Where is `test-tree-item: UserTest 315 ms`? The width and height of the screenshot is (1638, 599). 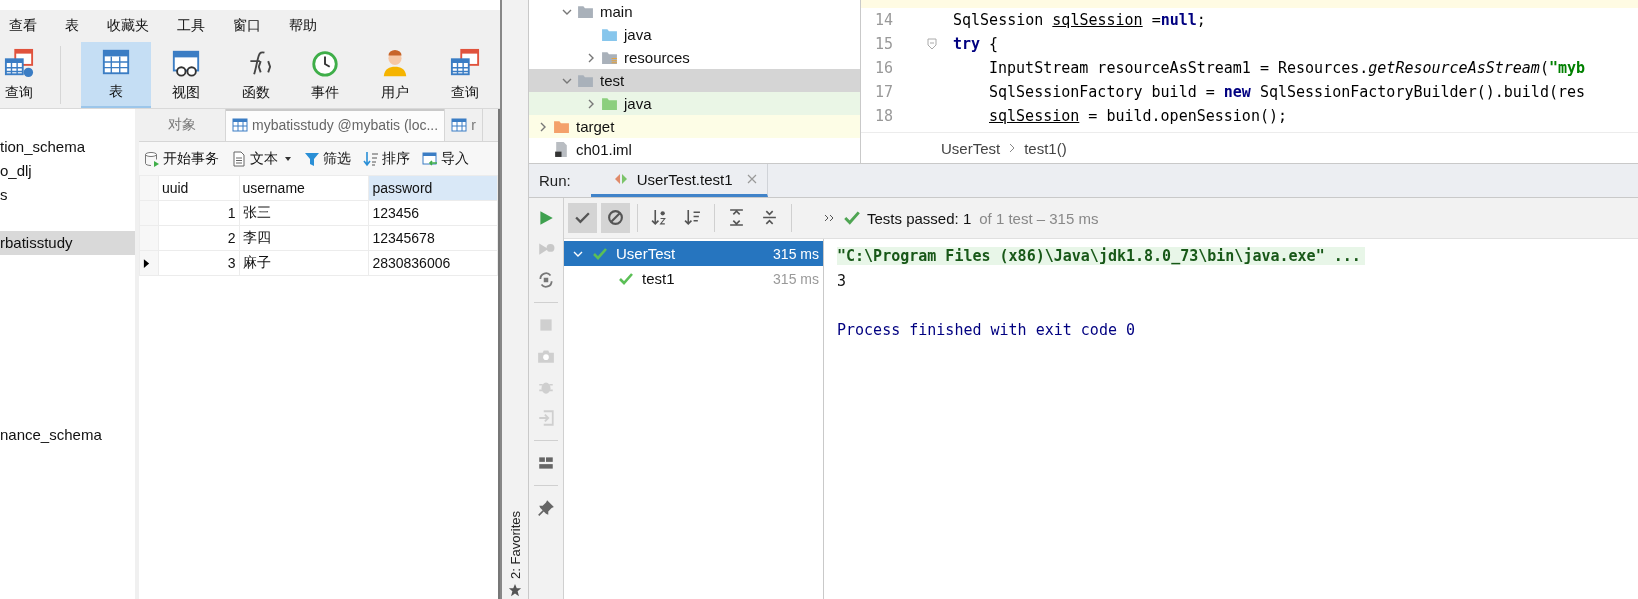
test-tree-item: UserTest 315 ms is located at coordinates (693, 253).